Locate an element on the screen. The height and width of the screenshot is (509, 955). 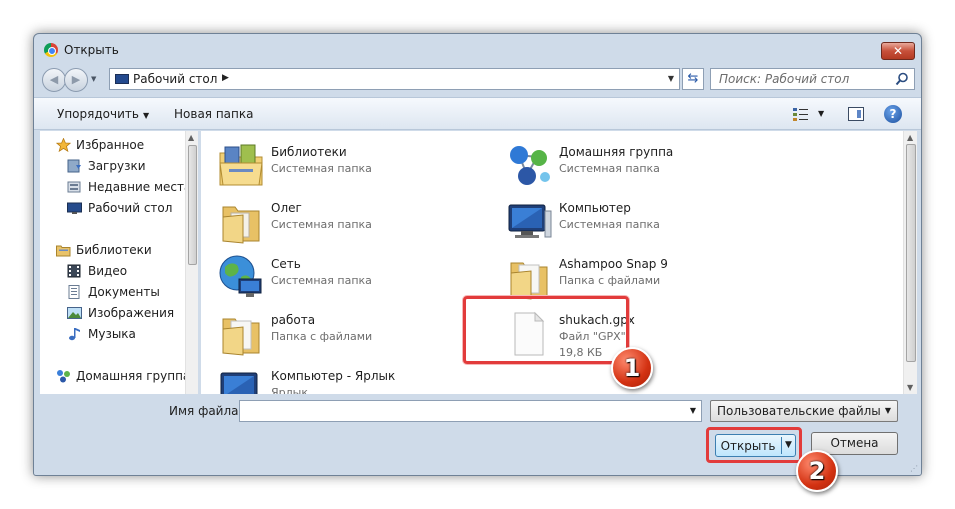
forward-button: ▶ is located at coordinates (76, 80).